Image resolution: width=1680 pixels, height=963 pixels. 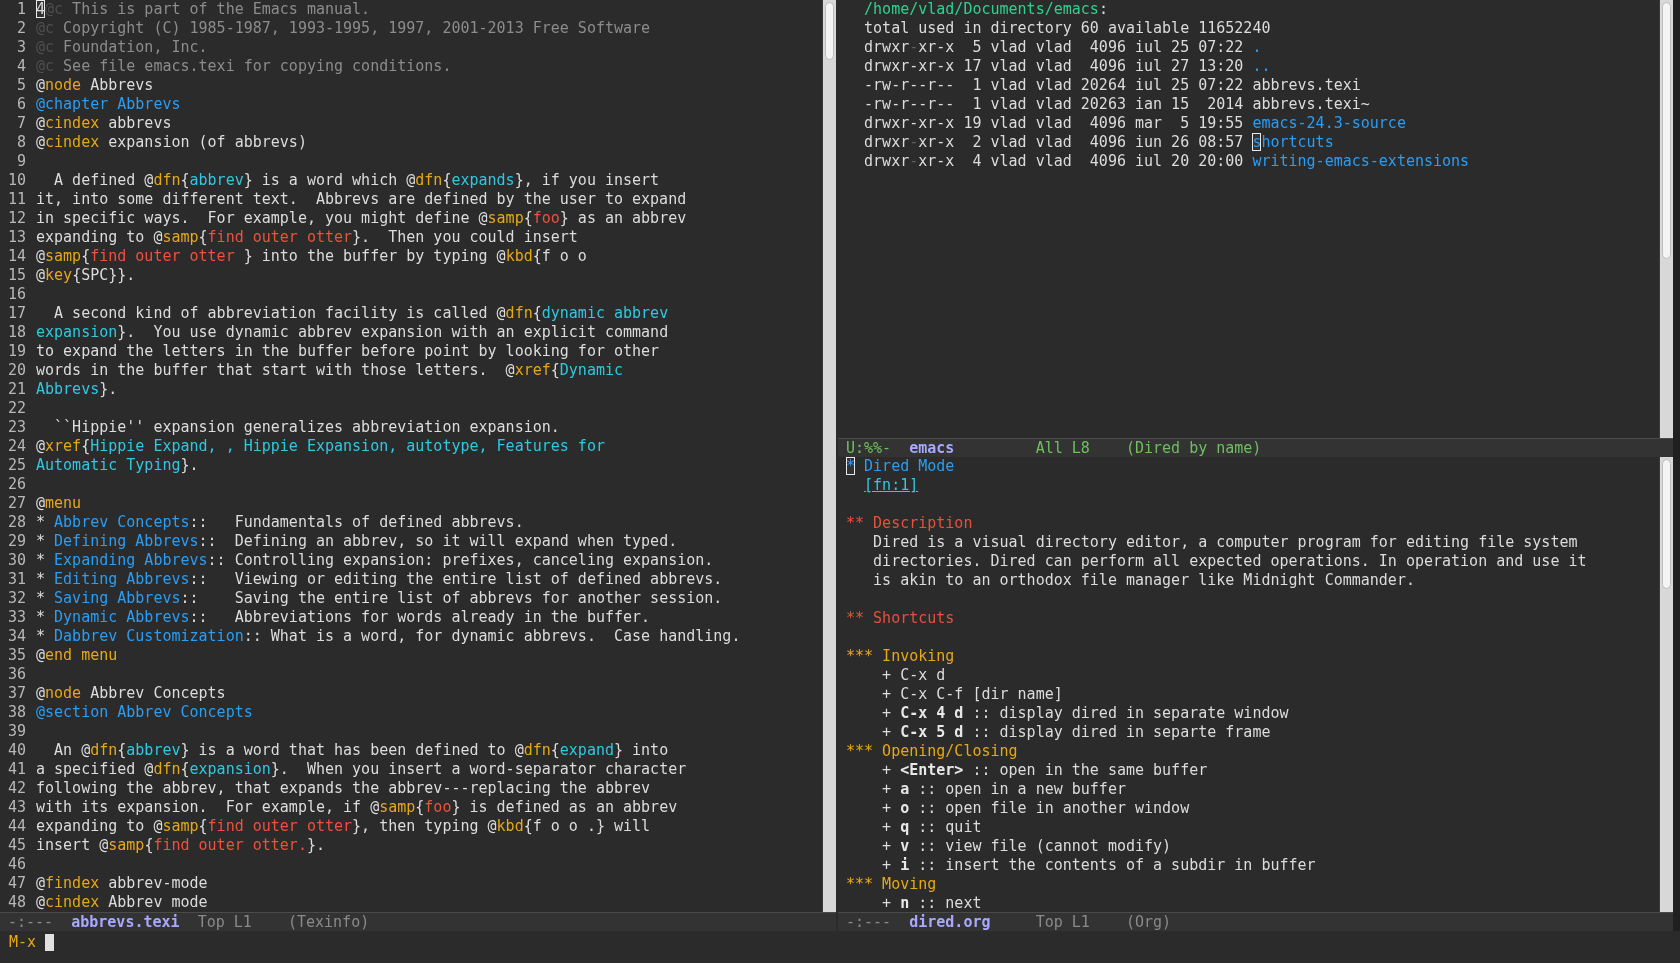 What do you see at coordinates (1026, 846) in the screenshot?
I see `code-line: + v :: view file (cannot modify)` at bounding box center [1026, 846].